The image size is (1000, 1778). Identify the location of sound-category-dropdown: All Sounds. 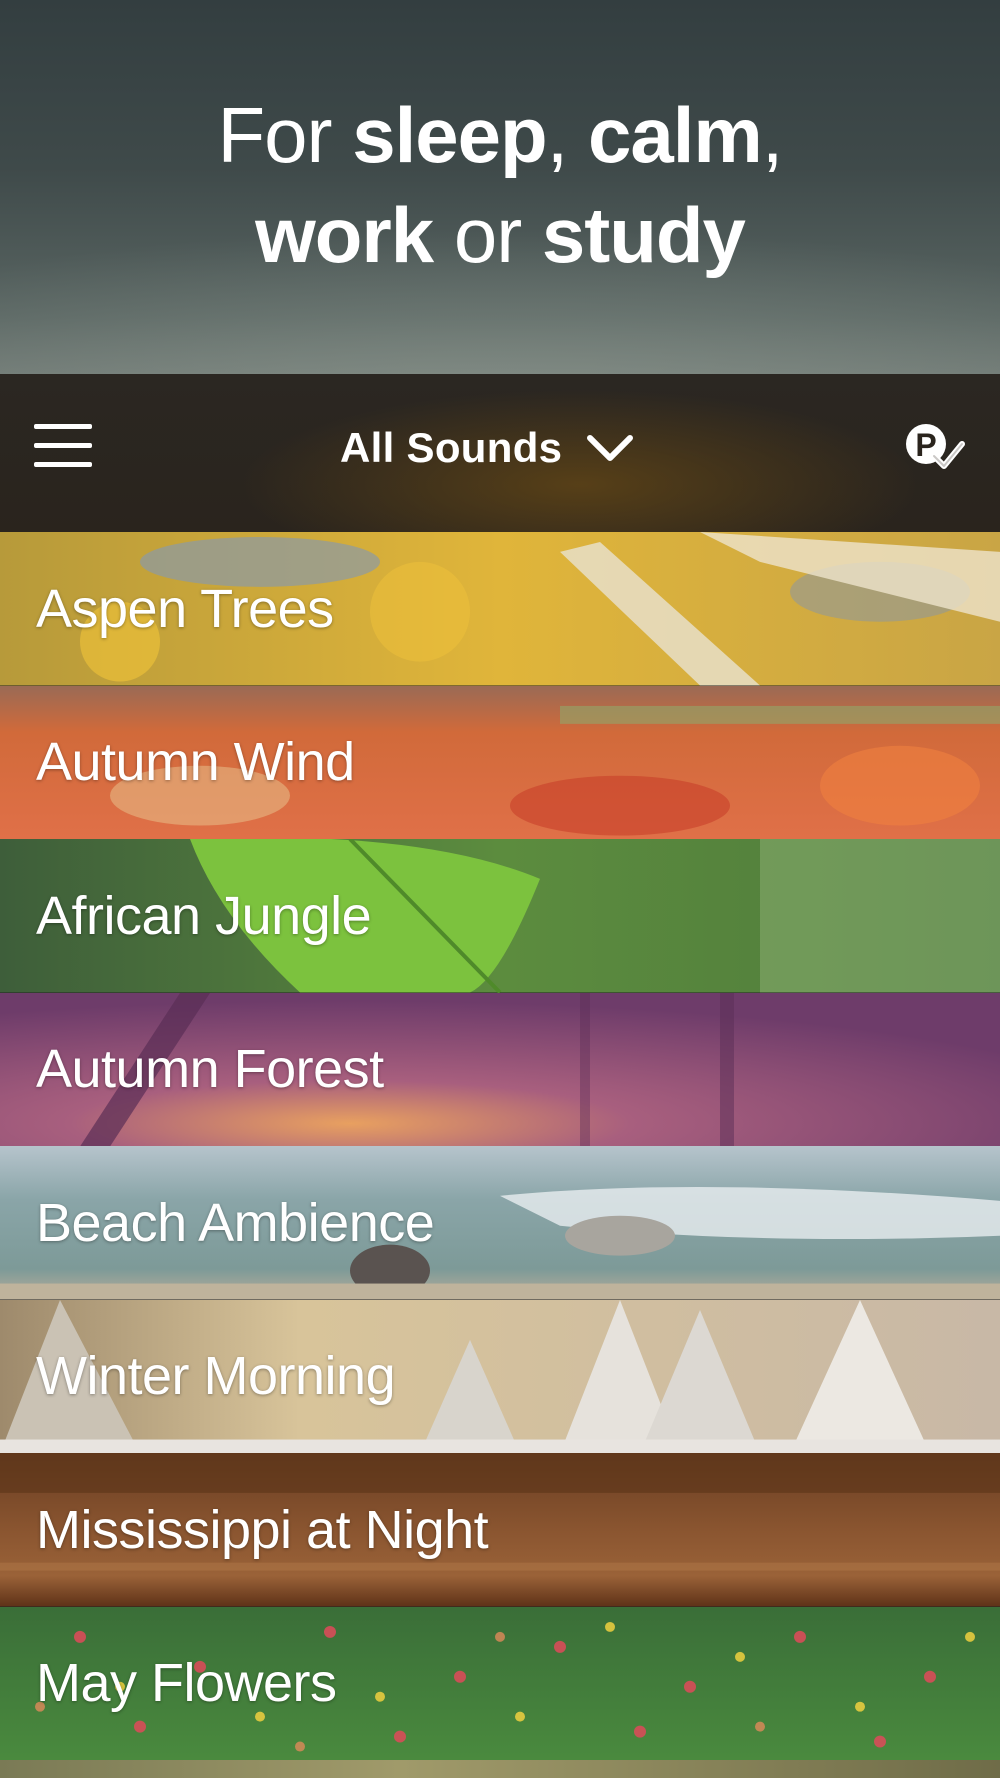
(488, 448).